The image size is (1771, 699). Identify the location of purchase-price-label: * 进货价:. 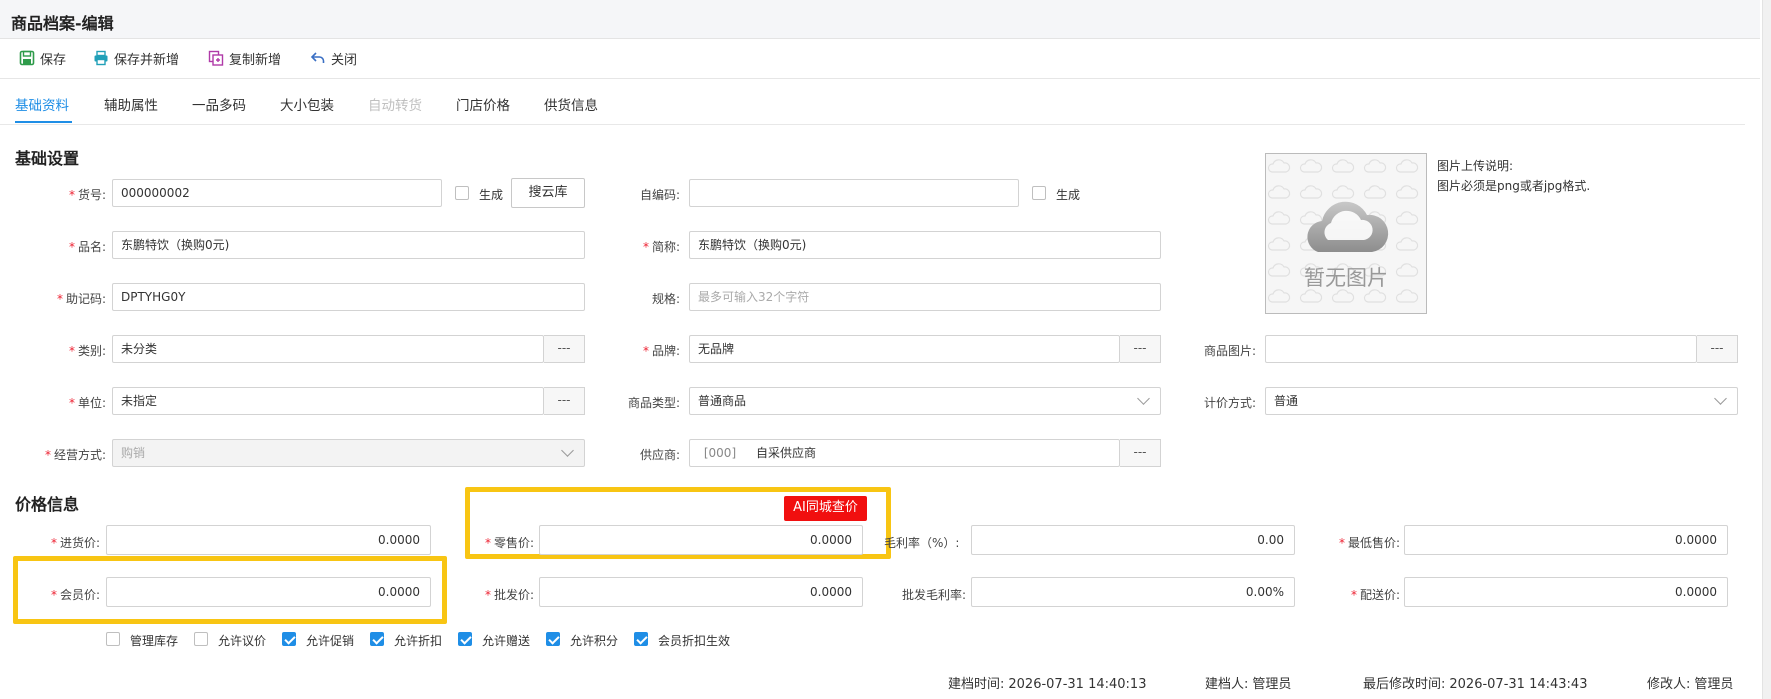
(75, 543).